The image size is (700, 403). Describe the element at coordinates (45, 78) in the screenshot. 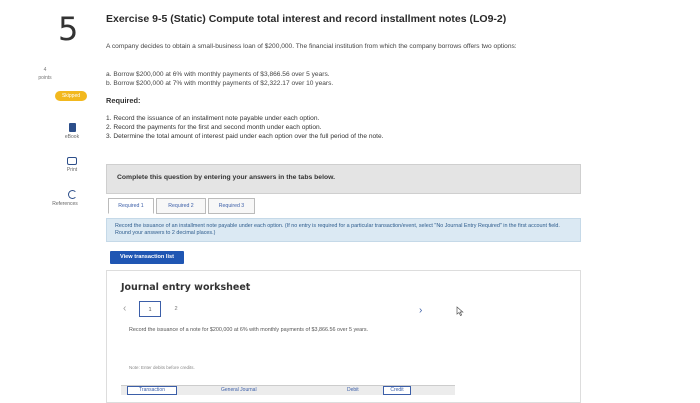

I see `points-label: points` at that location.